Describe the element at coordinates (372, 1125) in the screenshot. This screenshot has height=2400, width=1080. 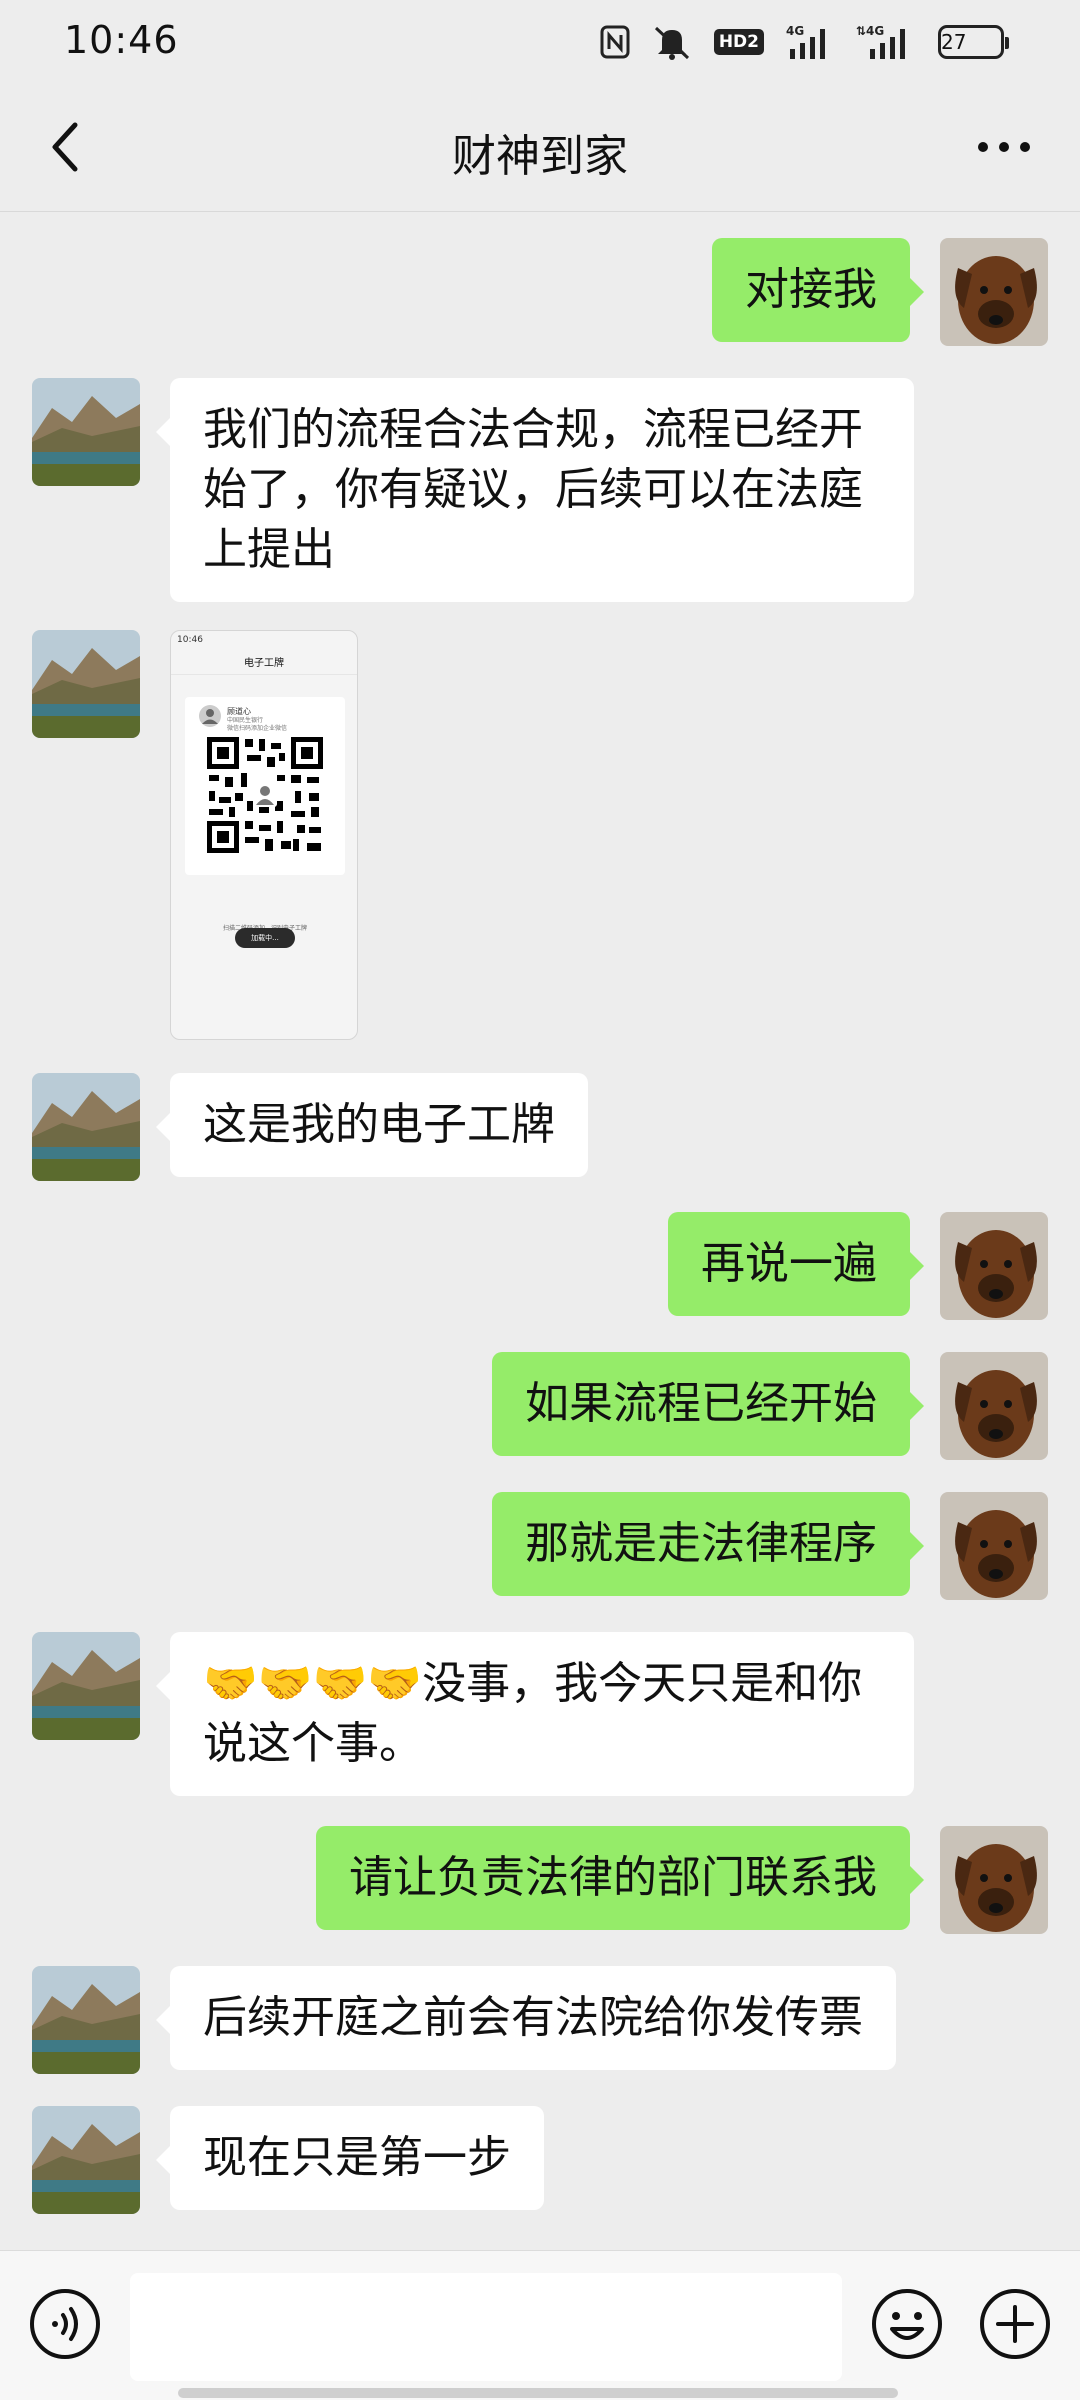
I see `message-bubble-incoming: 这是我的电子工牌` at that location.